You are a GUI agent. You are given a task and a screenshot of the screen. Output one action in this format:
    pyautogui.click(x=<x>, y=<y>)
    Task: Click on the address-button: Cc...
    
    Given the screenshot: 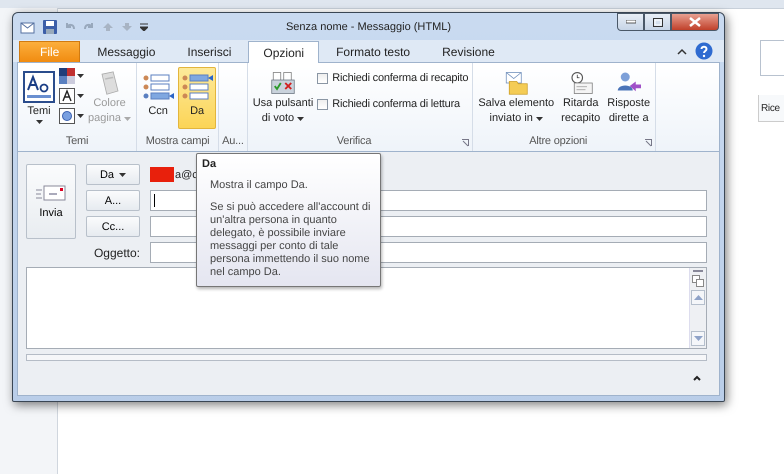 What is the action you would take?
    pyautogui.click(x=113, y=226)
    